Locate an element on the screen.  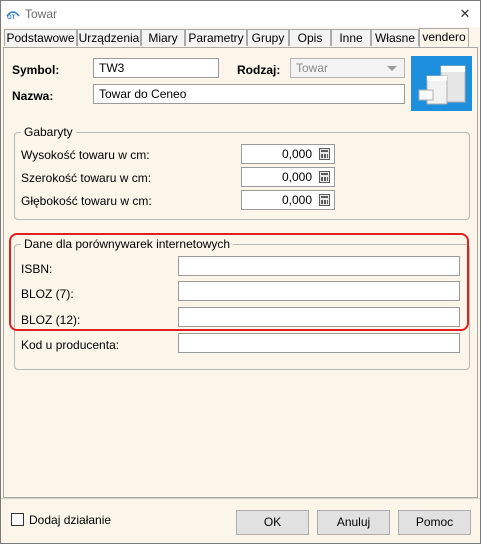
product-image is located at coordinates (441, 83).